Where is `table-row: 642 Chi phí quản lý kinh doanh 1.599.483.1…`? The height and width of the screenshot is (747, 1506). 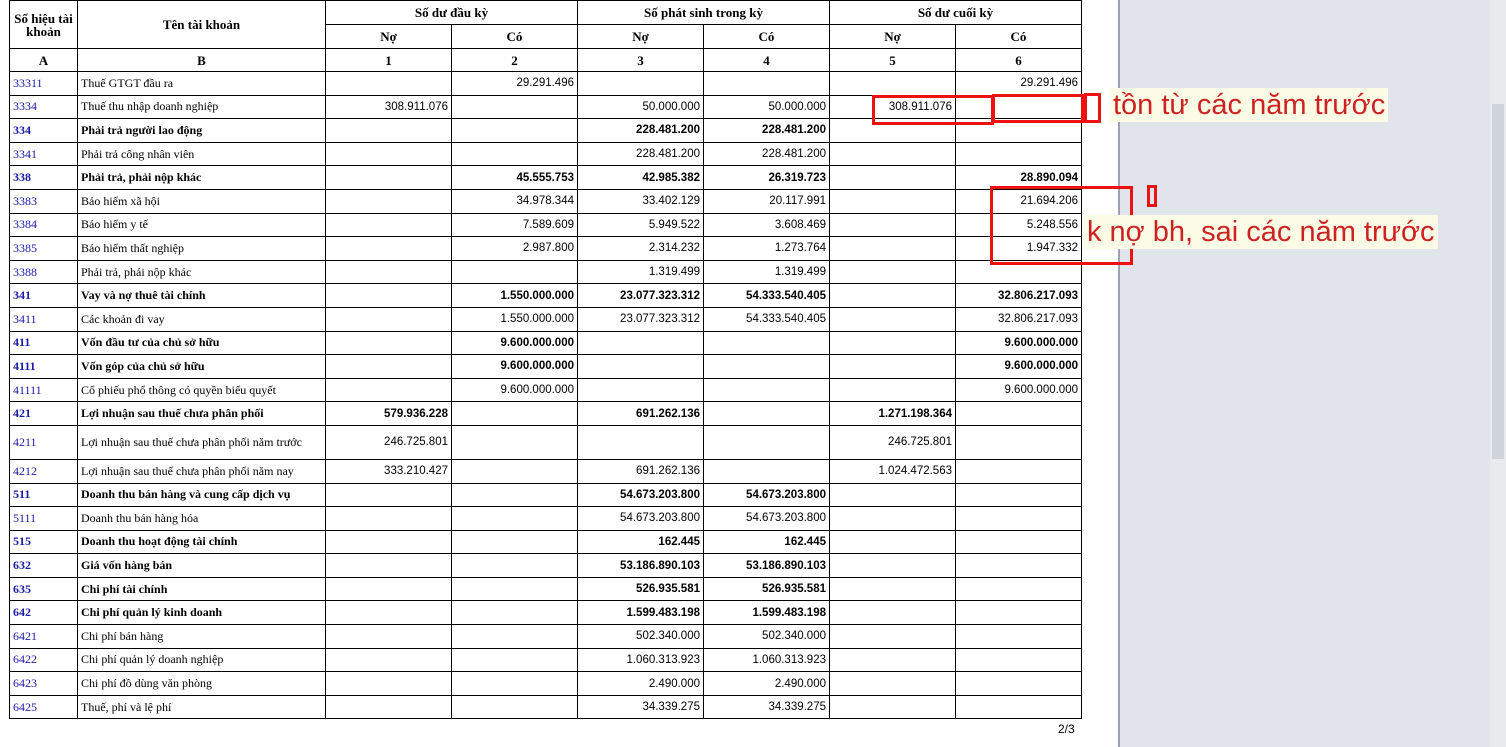 table-row: 642 Chi phí quản lý kinh doanh 1.599.483.1… is located at coordinates (545, 613).